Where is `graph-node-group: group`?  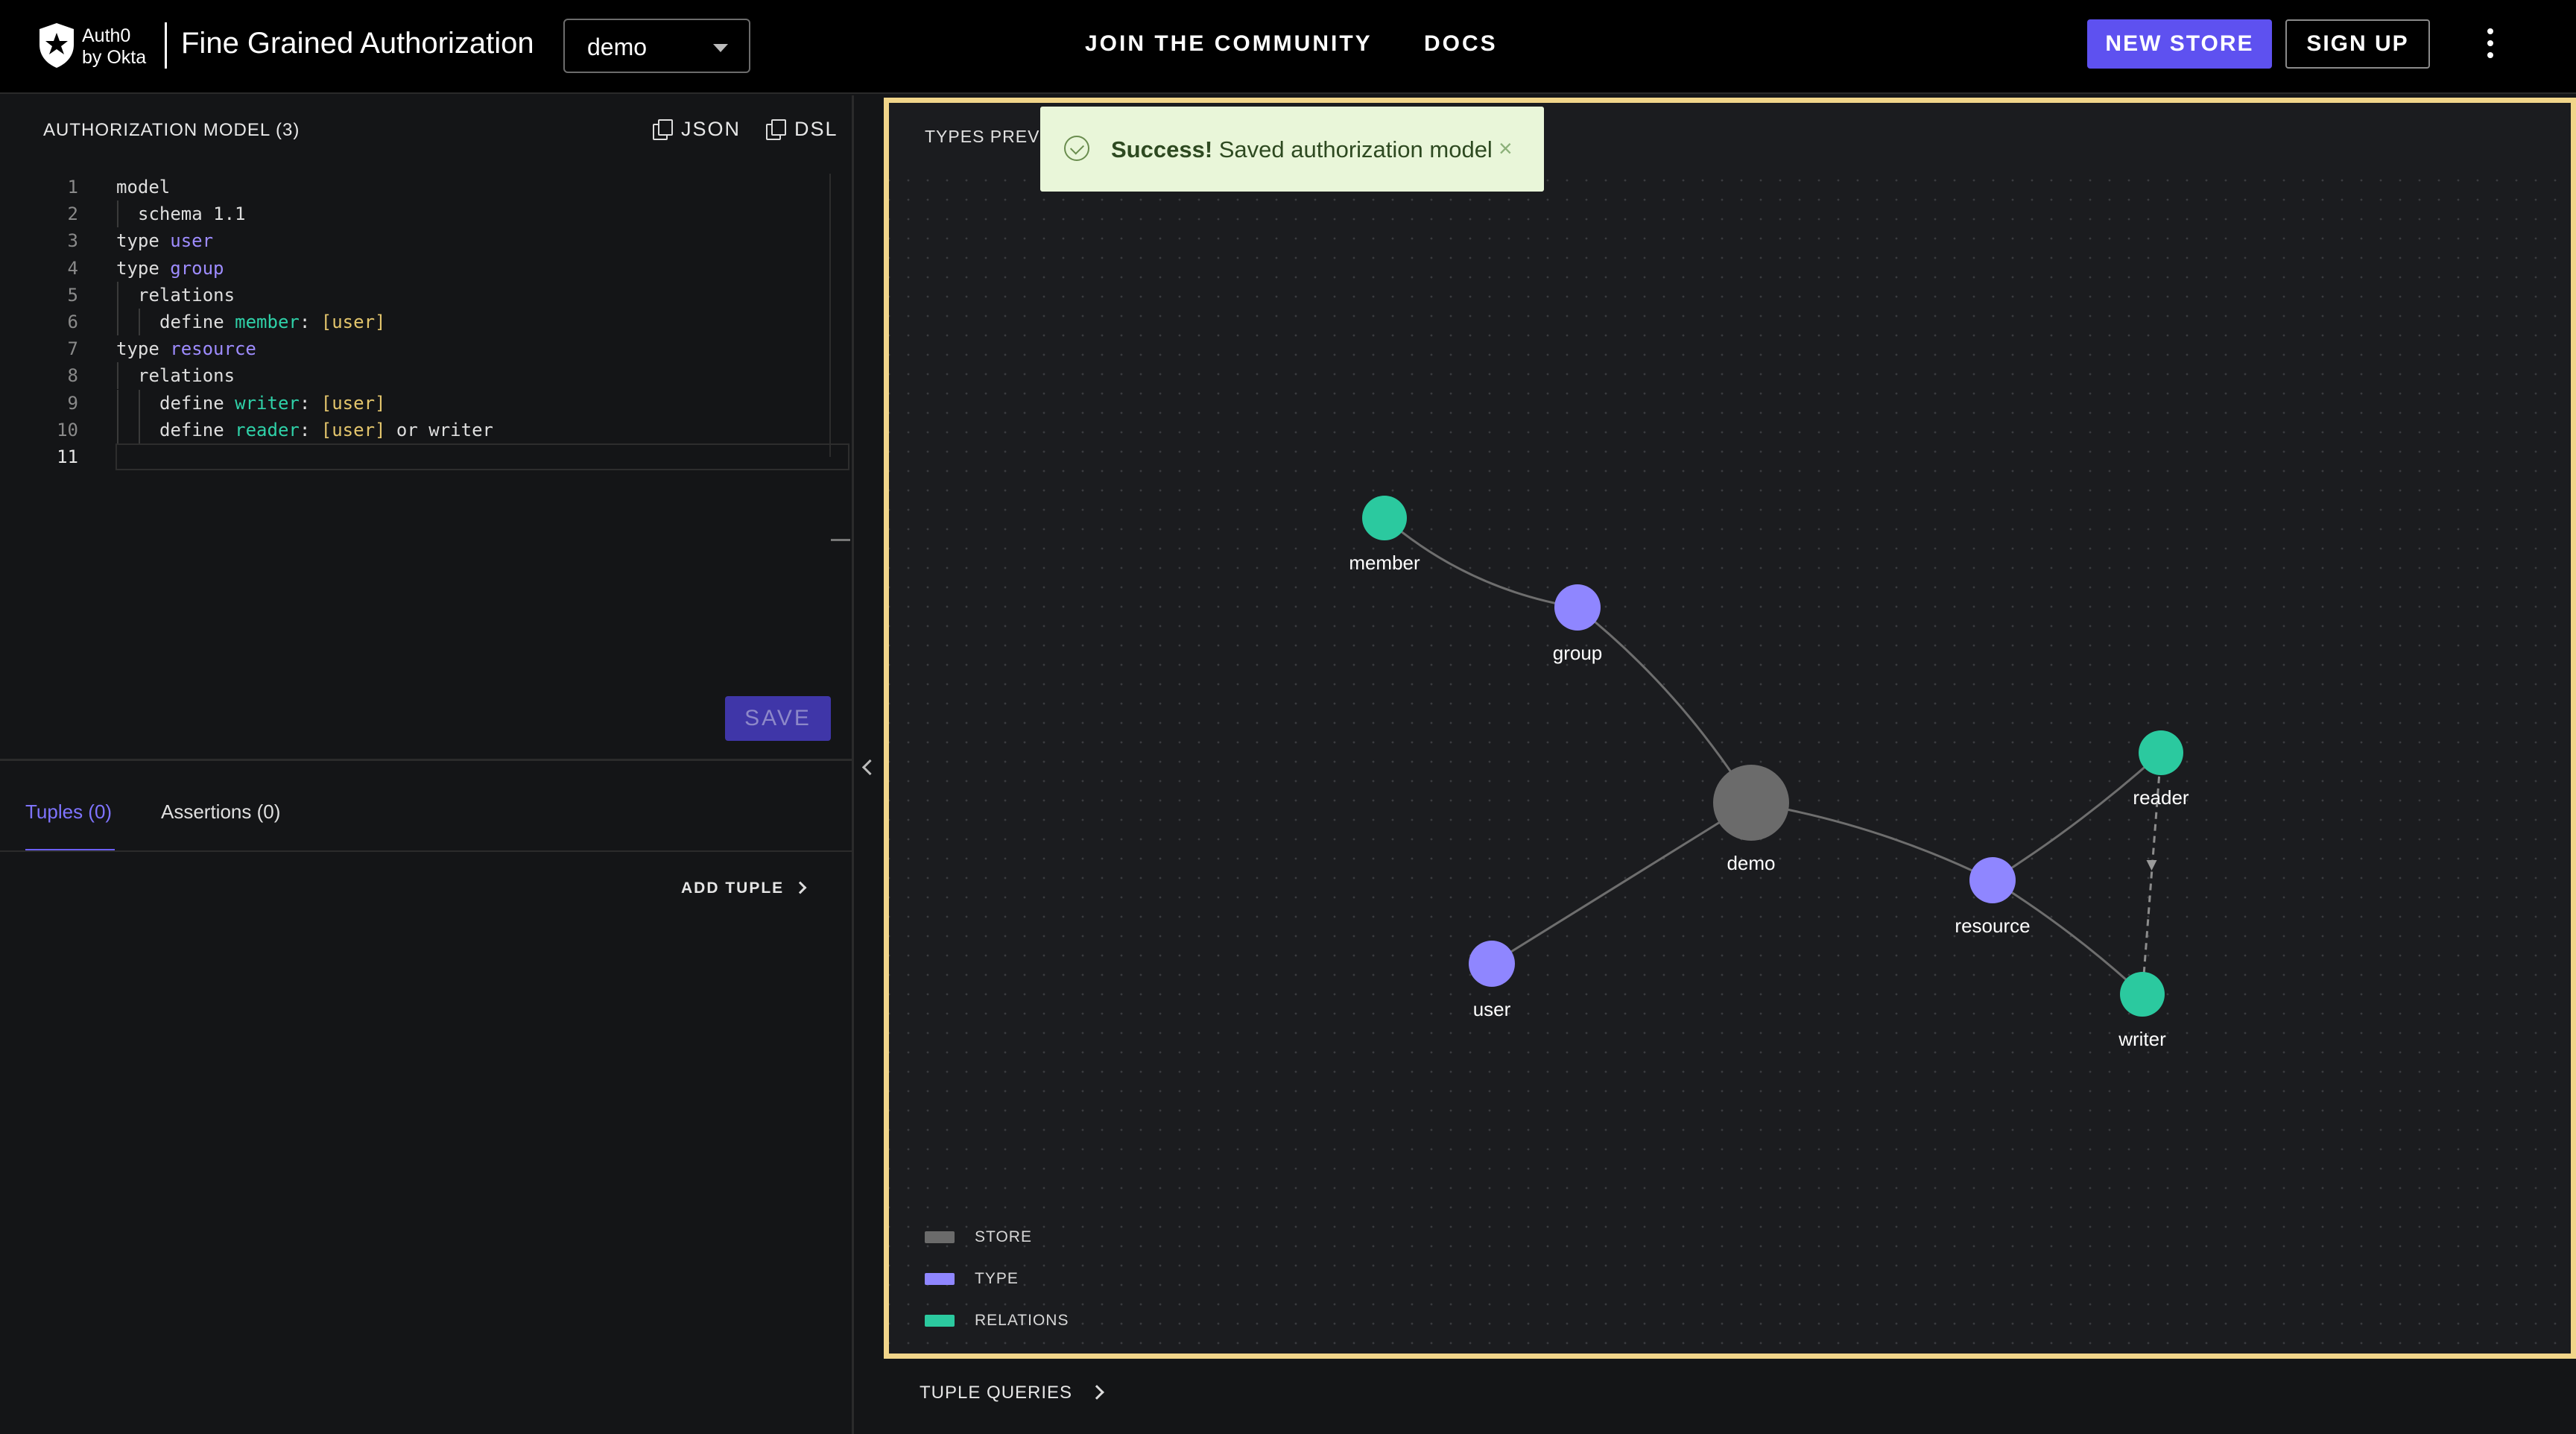
graph-node-group: group is located at coordinates (1578, 624).